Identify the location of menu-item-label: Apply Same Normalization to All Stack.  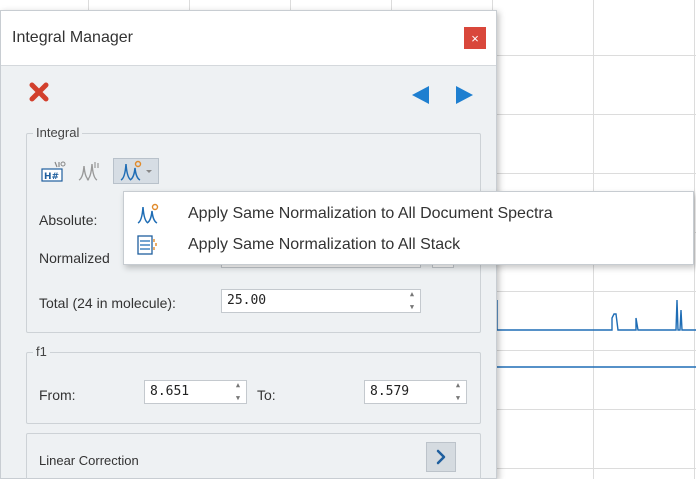
(324, 244).